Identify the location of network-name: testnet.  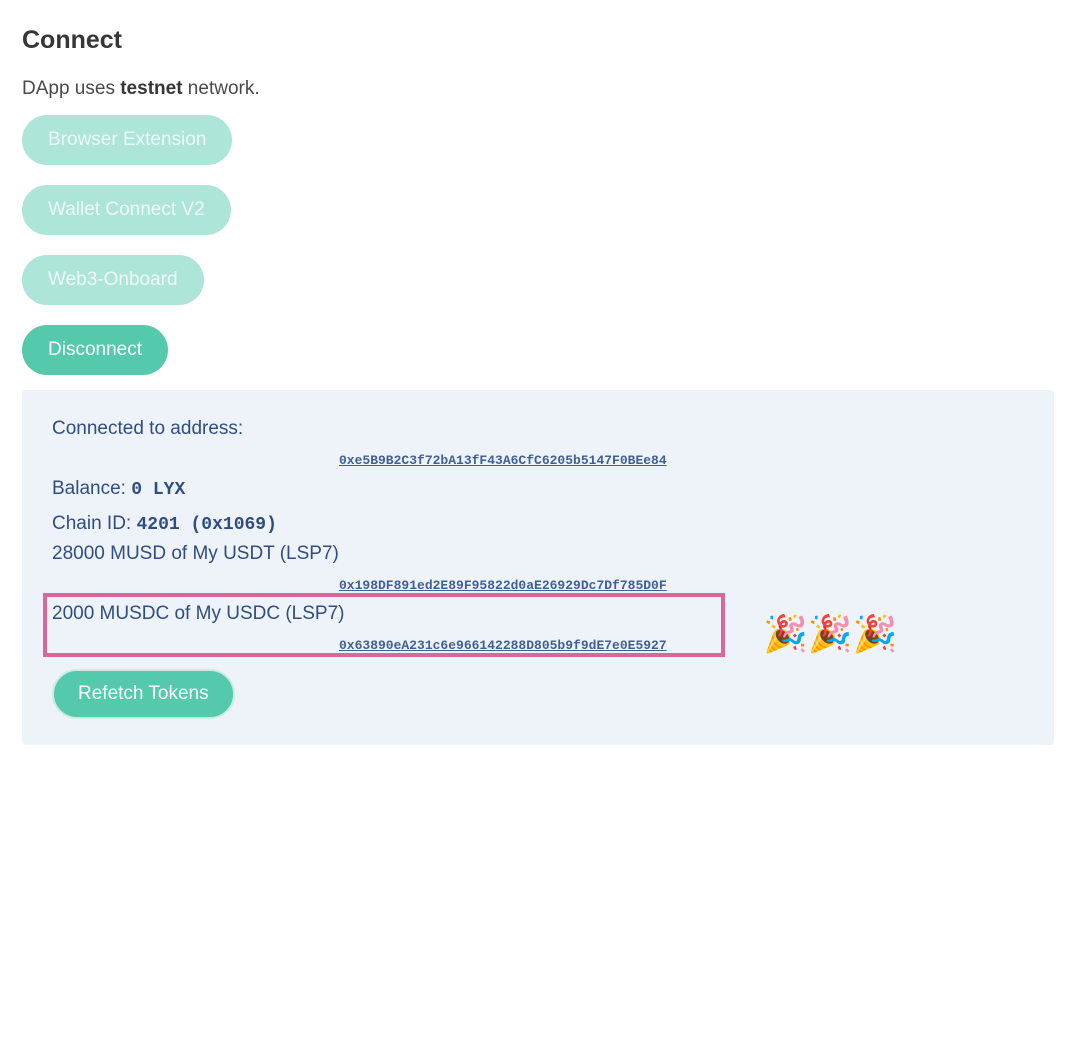
(151, 88).